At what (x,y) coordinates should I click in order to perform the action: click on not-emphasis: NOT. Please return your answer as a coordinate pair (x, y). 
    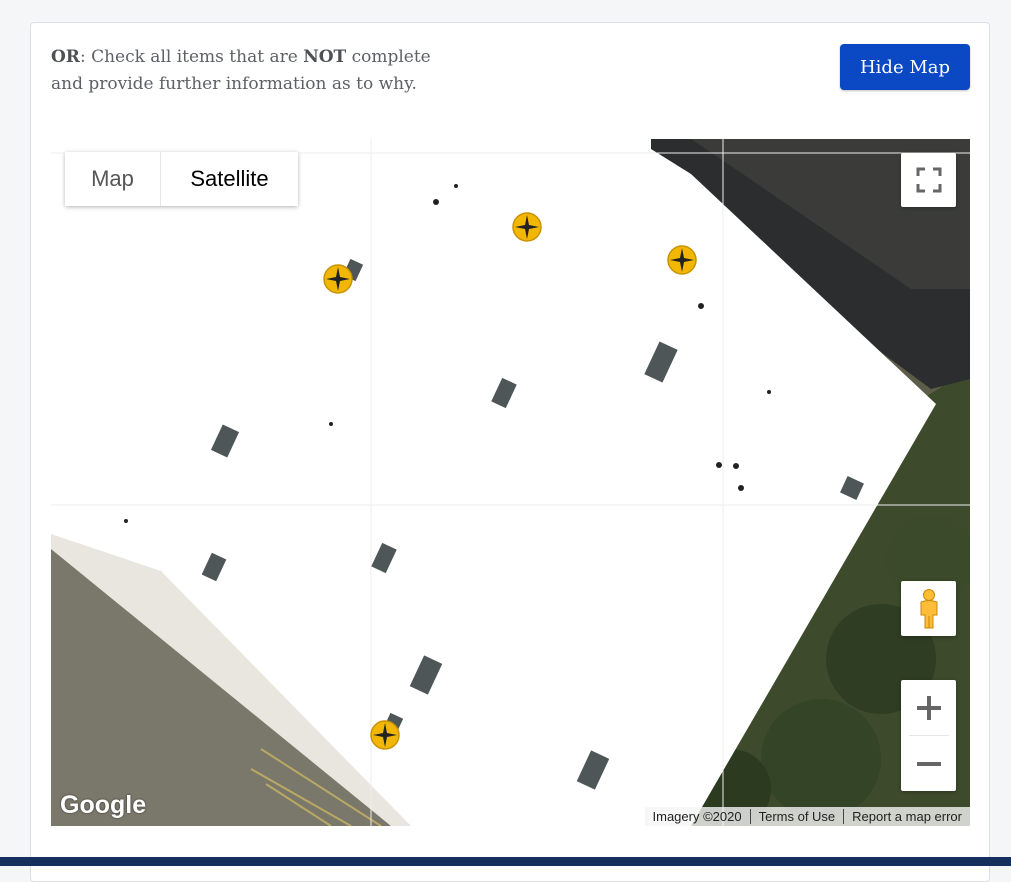
    Looking at the image, I should click on (325, 57).